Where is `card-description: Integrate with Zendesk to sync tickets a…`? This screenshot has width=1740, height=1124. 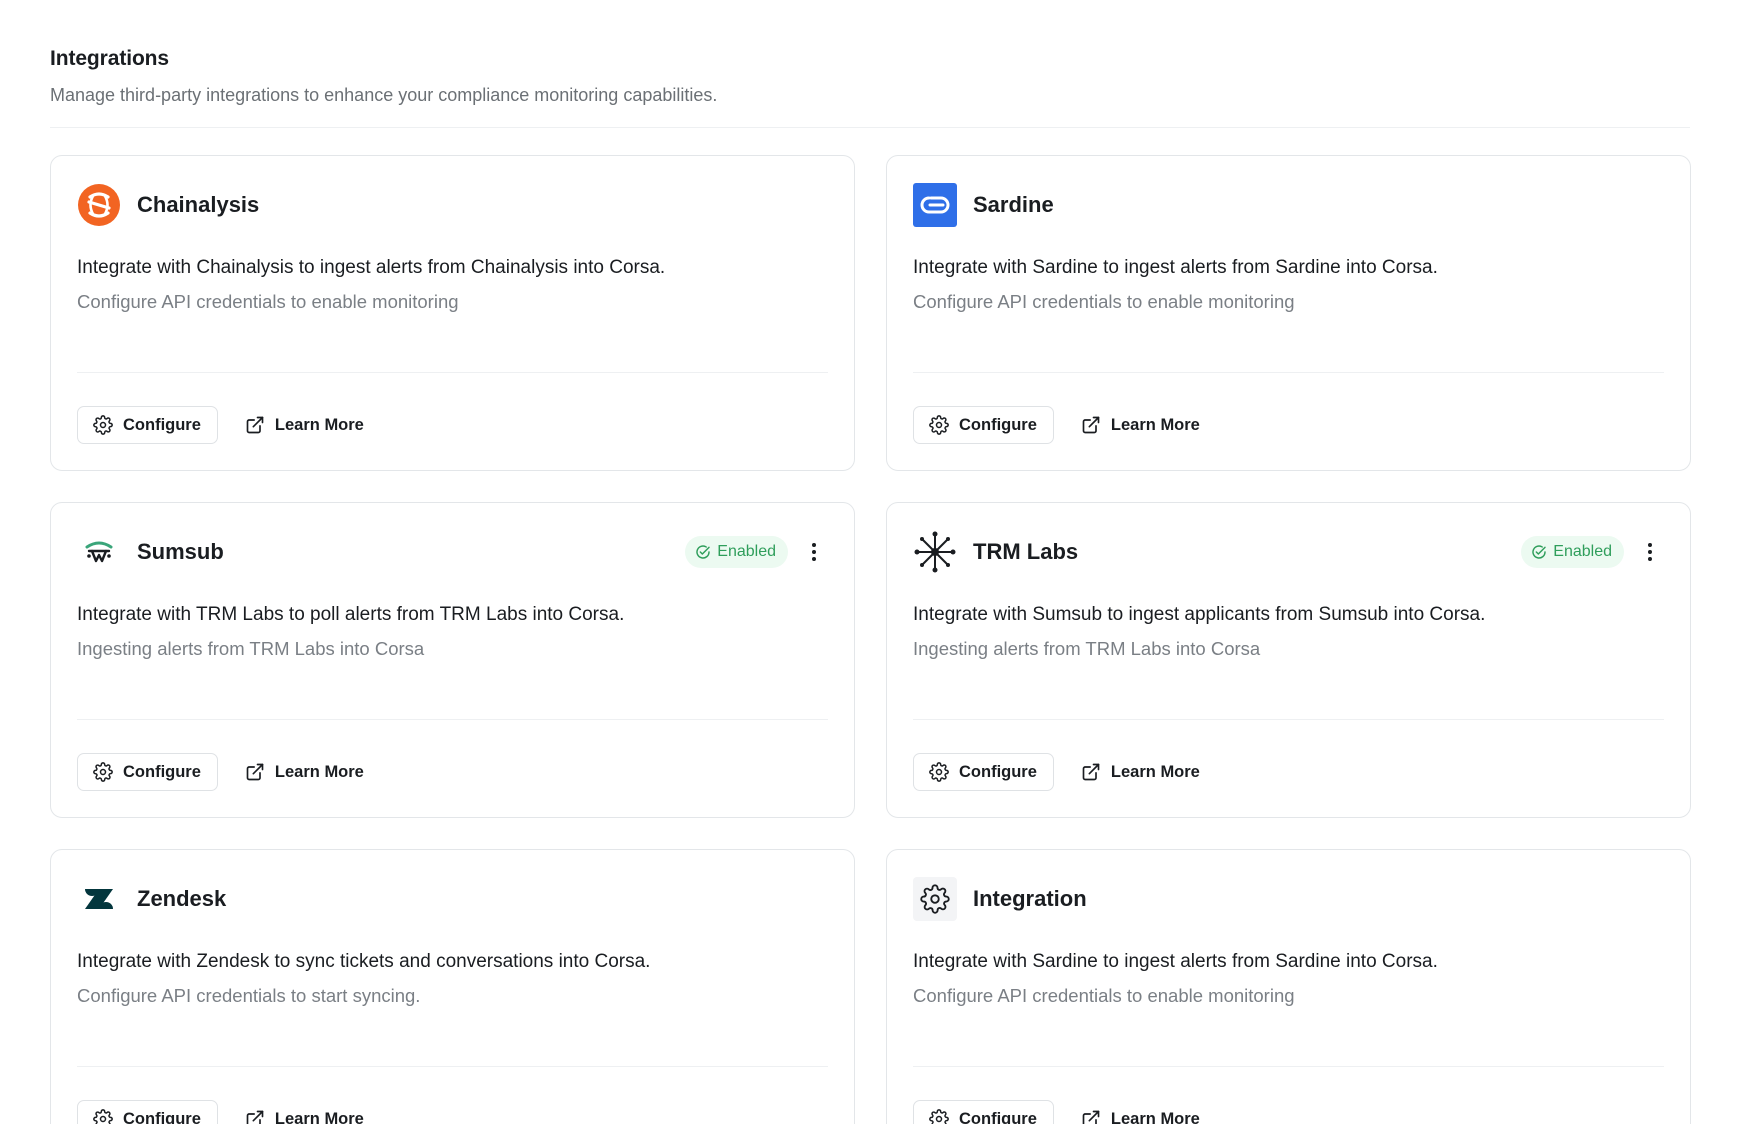 card-description: Integrate with Zendesk to sync tickets a… is located at coordinates (364, 961).